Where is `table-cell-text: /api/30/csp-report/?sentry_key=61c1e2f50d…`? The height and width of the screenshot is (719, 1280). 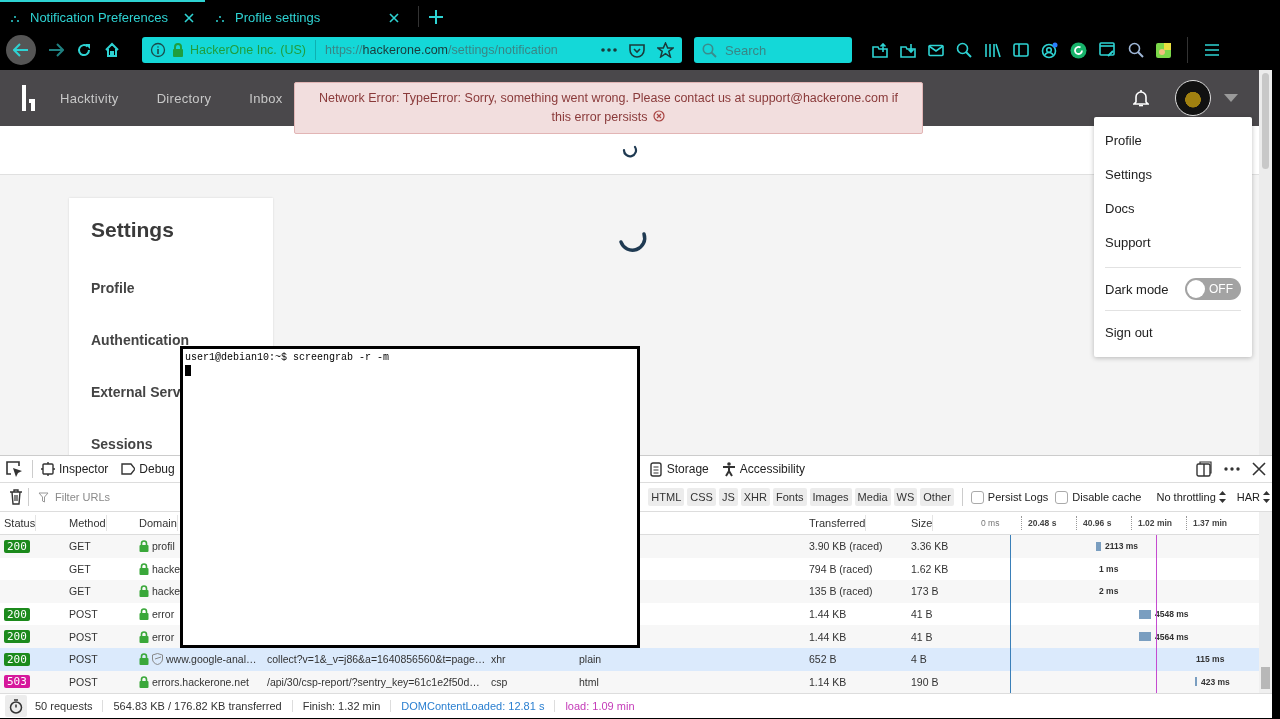
table-cell-text: /api/30/csp-report/?sentry_key=61c1e2f50d… is located at coordinates (373, 681).